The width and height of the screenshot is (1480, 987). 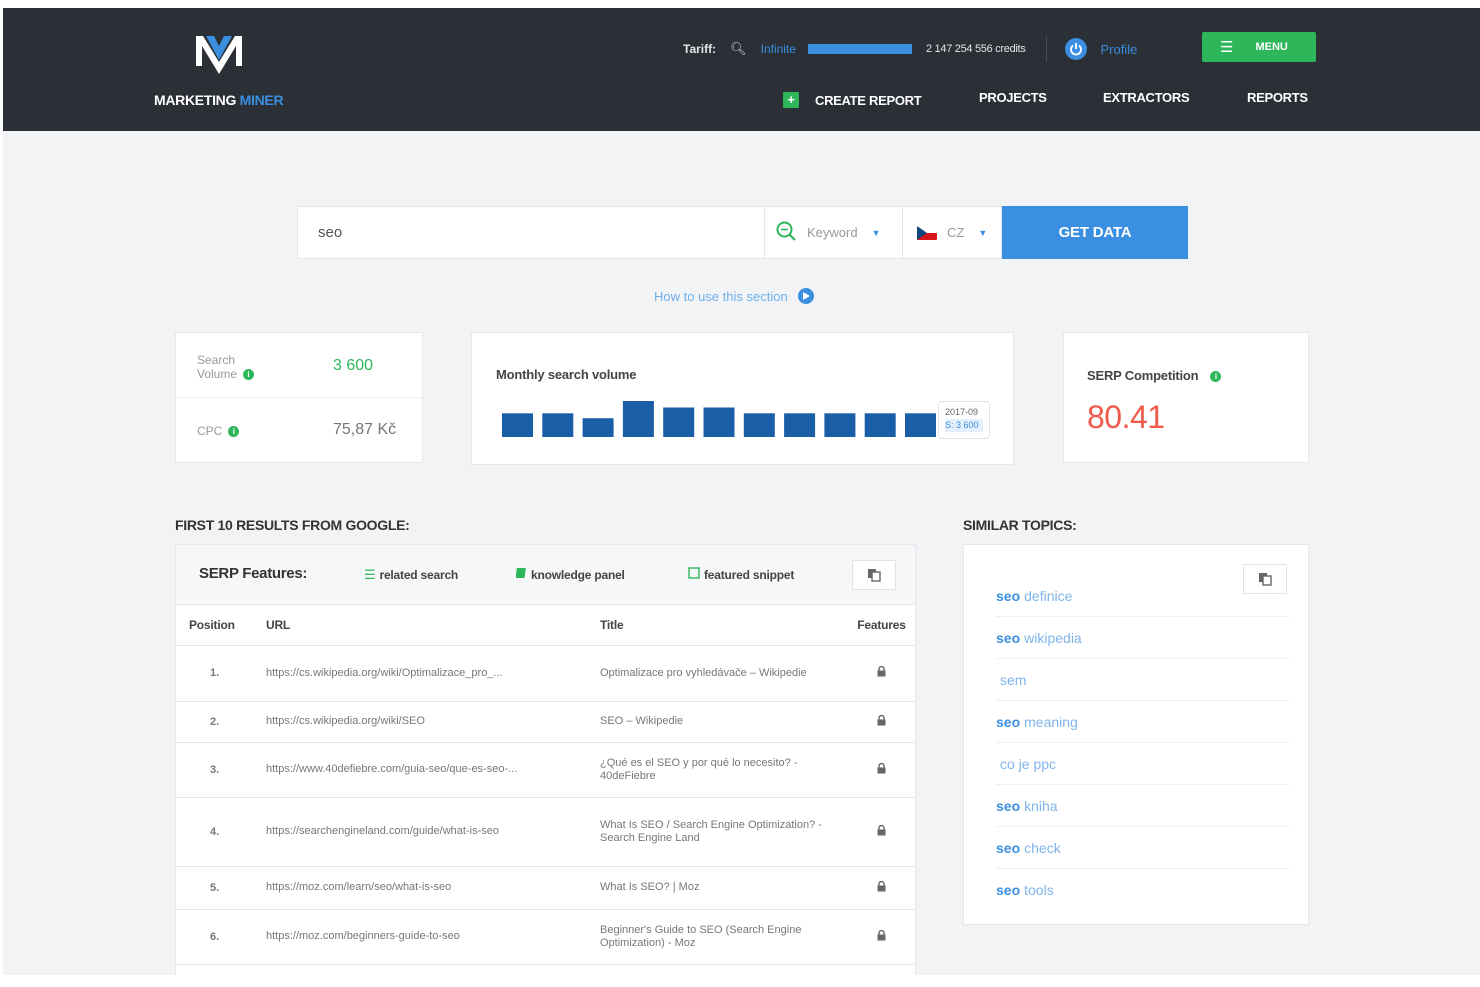 I want to click on similar-topic-item: sem, so click(x=1143, y=680).